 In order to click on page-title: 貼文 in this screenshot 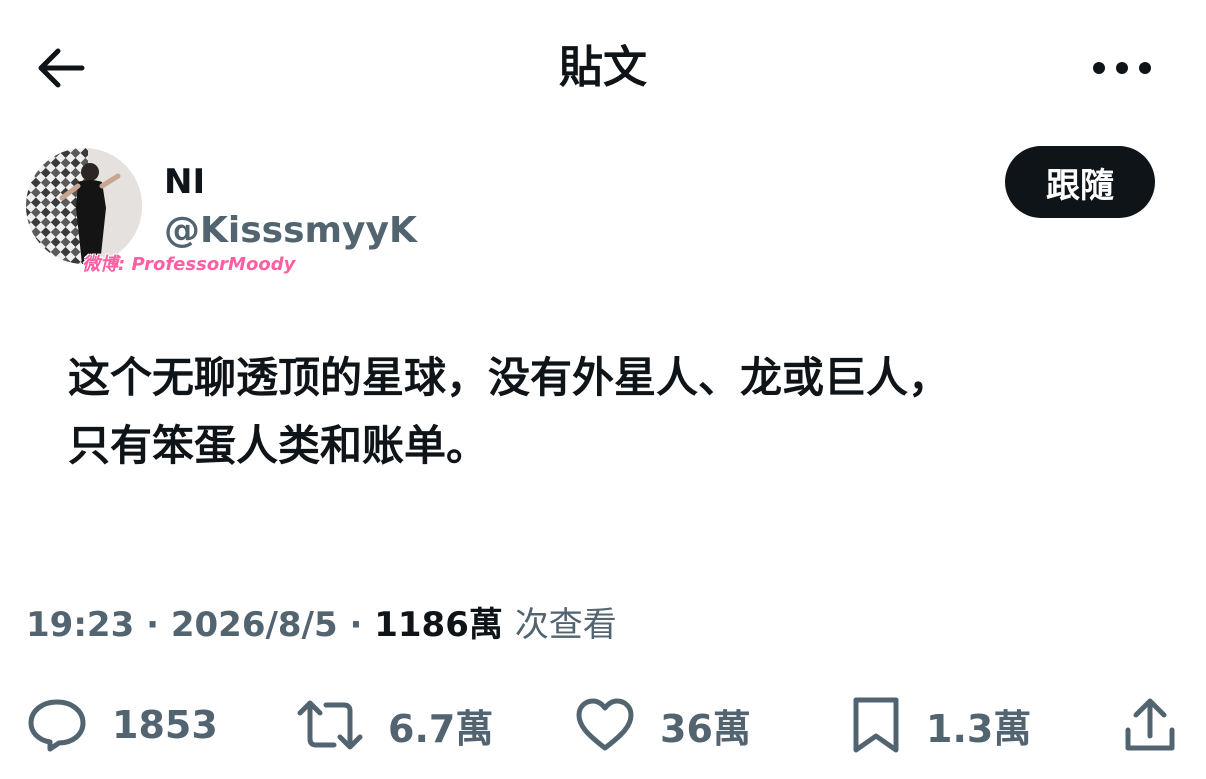, I will do `click(603, 67)`.